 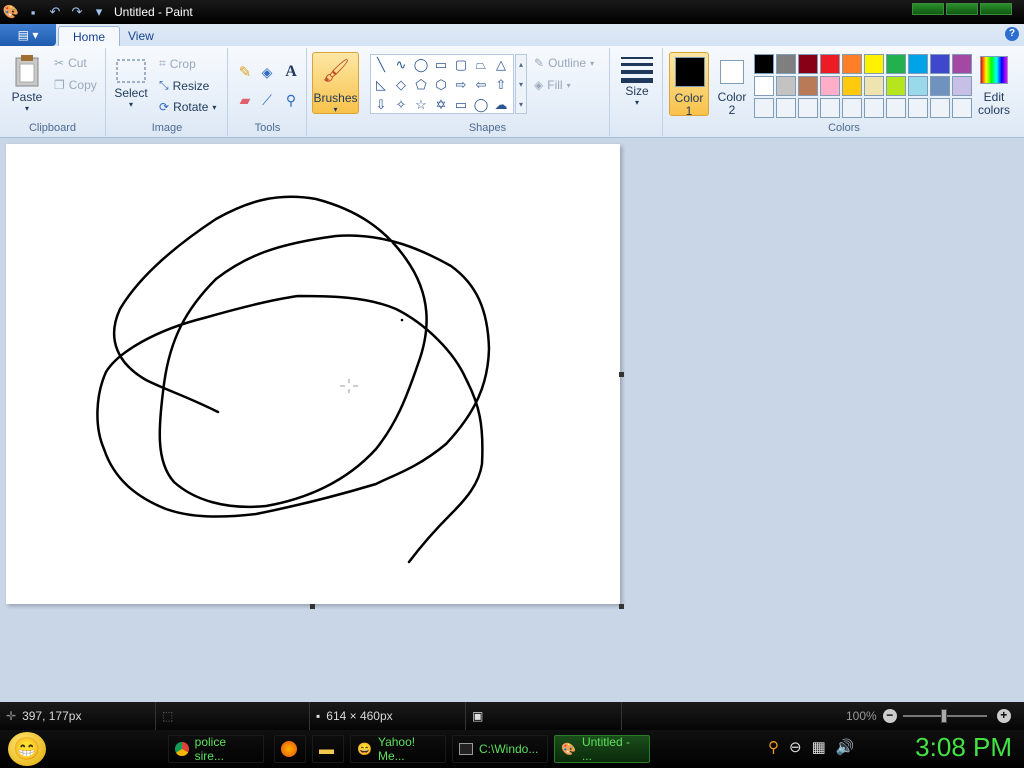 I want to click on zoom-slider, so click(x=944, y=716).